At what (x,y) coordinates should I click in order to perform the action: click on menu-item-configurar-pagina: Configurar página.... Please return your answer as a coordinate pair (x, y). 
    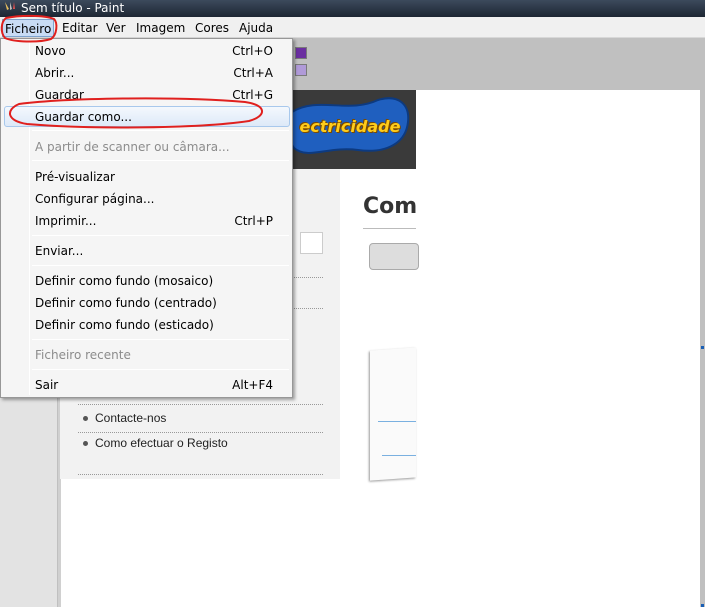
    Looking at the image, I should click on (147, 199).